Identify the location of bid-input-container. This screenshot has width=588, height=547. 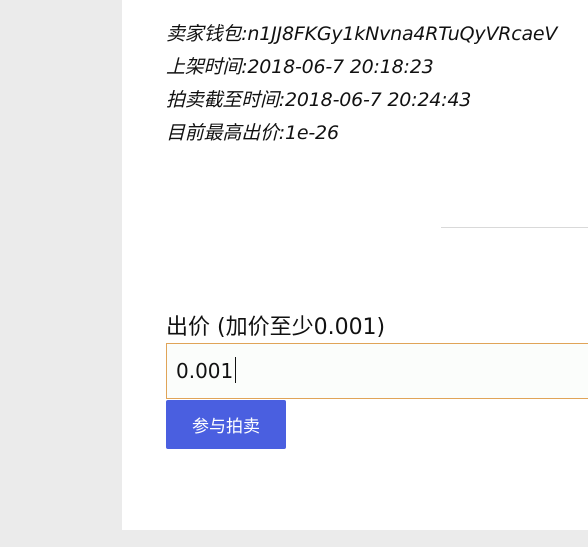
(377, 371).